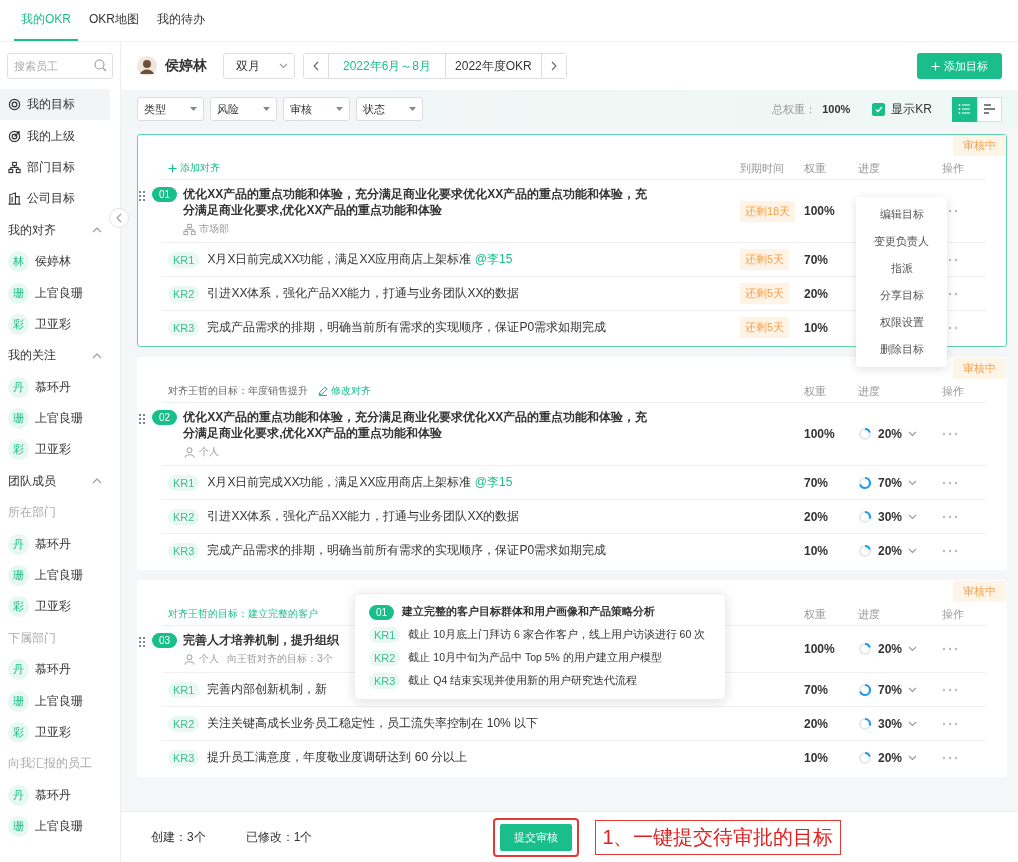 The width and height of the screenshot is (1018, 862). Describe the element at coordinates (765, 327) in the screenshot. I see `due-tag: 还剩5天` at that location.